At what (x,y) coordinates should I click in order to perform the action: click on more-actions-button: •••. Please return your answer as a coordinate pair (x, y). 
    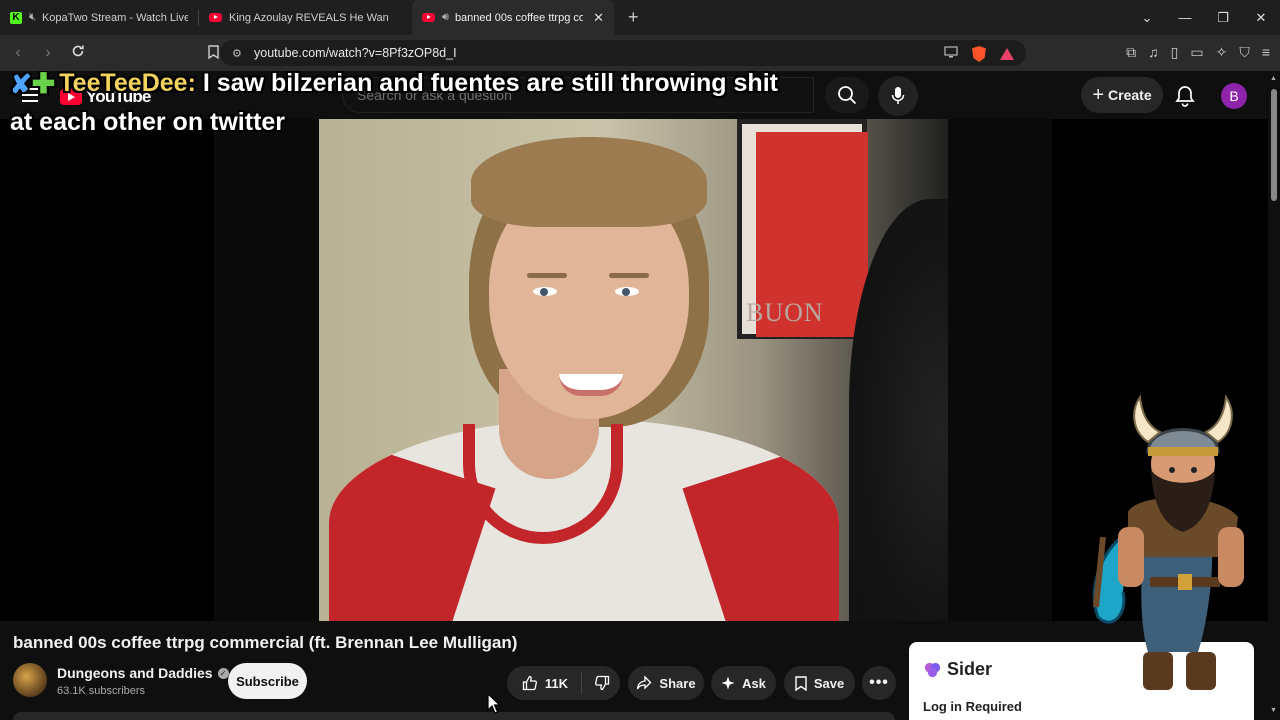
    Looking at the image, I should click on (879, 683).